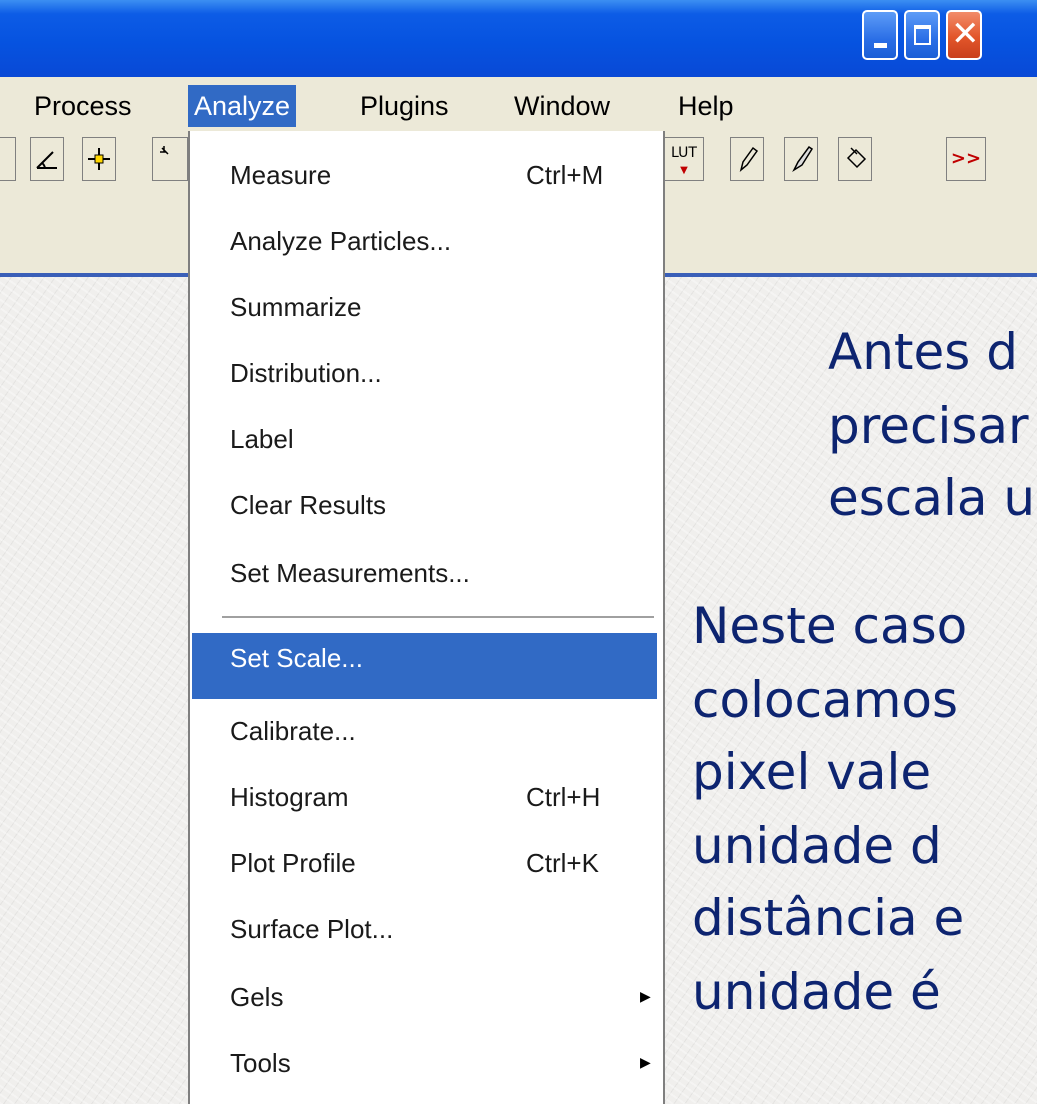  What do you see at coordinates (308, 505) in the screenshot?
I see `menu-item-label: Clear Results` at bounding box center [308, 505].